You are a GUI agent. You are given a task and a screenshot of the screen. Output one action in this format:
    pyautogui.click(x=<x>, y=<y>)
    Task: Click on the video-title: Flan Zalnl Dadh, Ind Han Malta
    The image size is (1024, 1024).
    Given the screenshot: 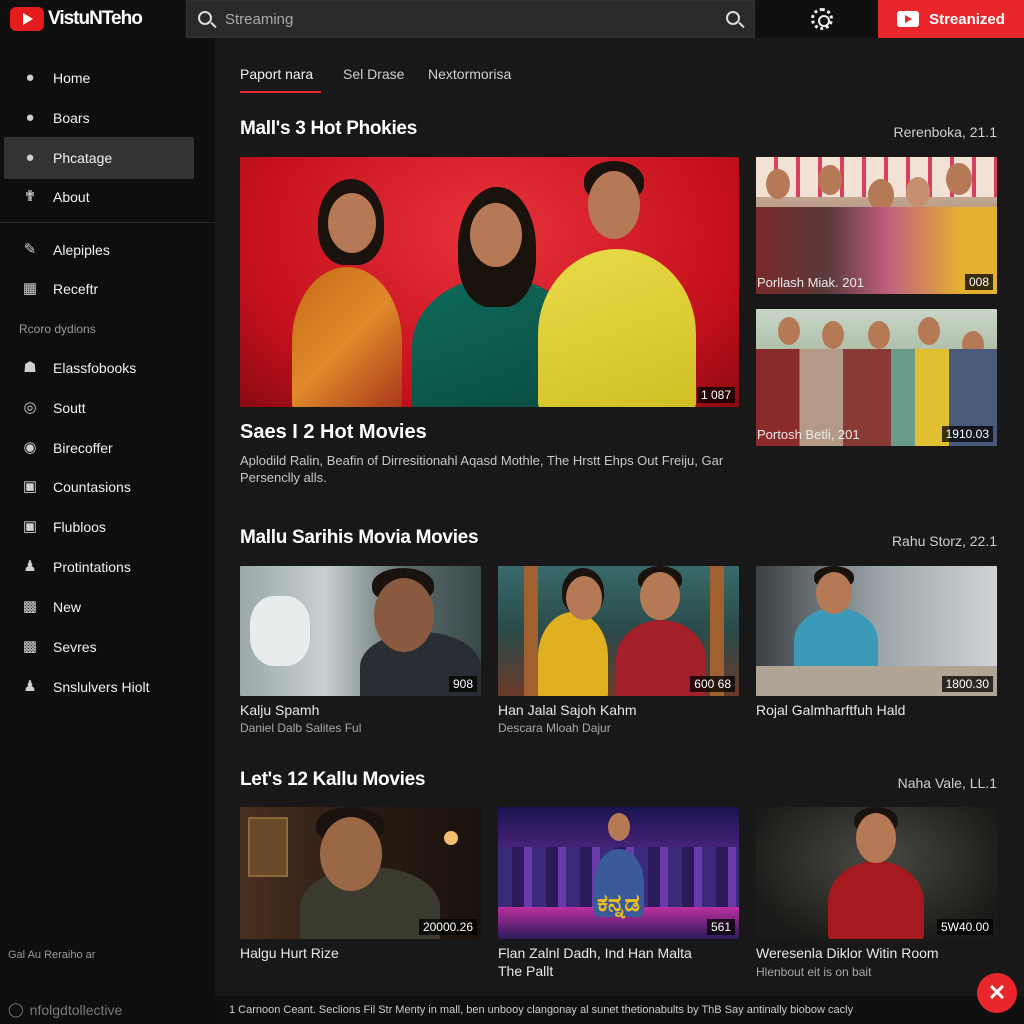 What is the action you would take?
    pyautogui.click(x=618, y=953)
    